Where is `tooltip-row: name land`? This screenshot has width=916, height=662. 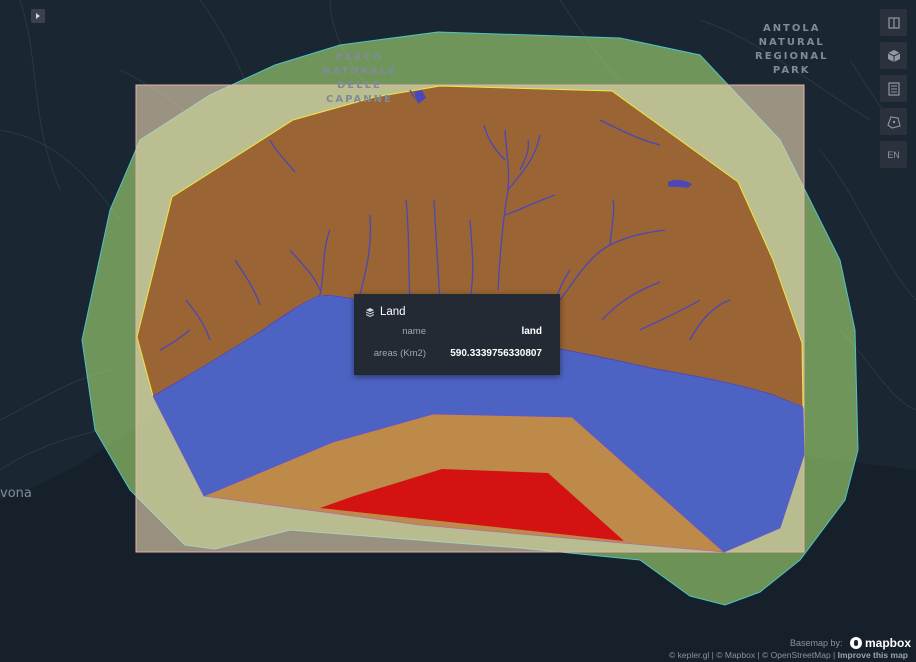
tooltip-row: name land is located at coordinates (457, 333).